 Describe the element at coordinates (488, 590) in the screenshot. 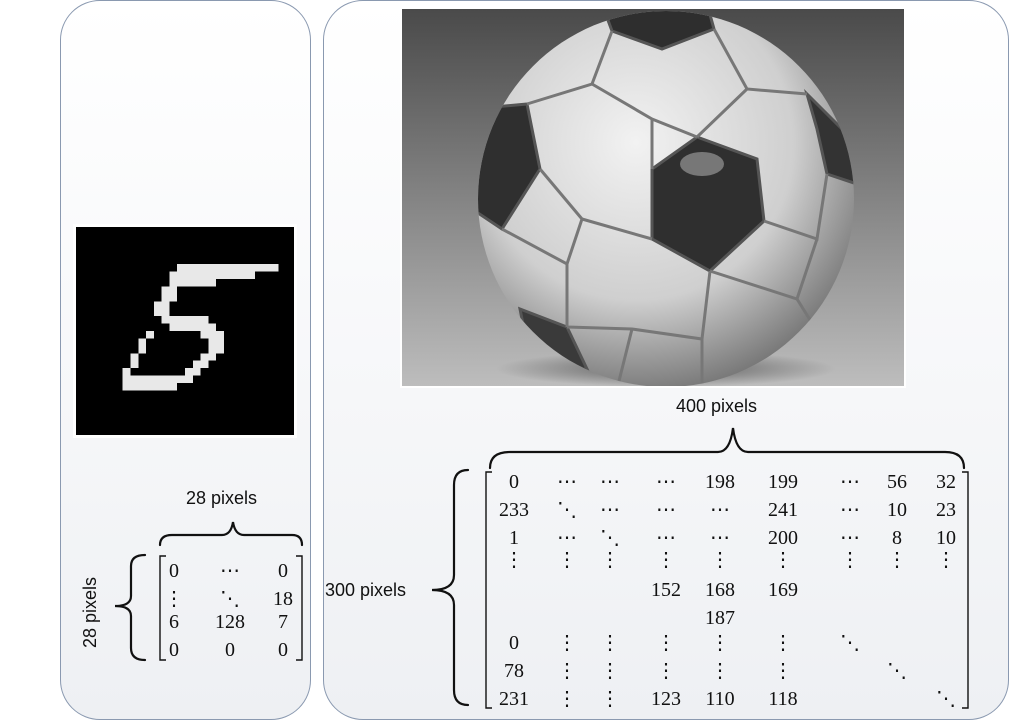

I see `big-matrix-left-bracket` at that location.